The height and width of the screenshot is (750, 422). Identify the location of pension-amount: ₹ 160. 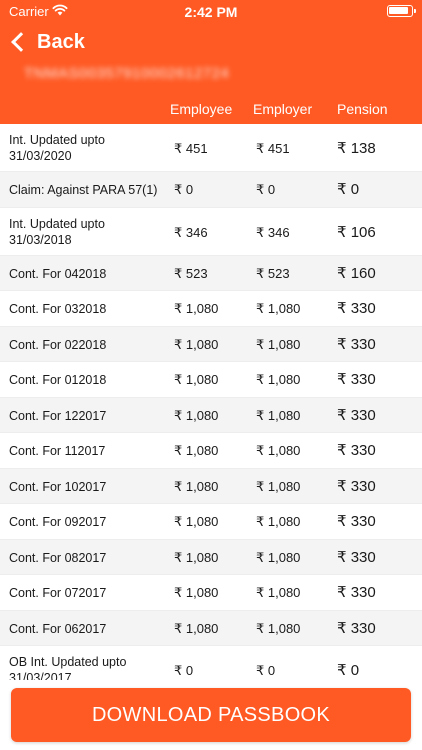
(356, 273).